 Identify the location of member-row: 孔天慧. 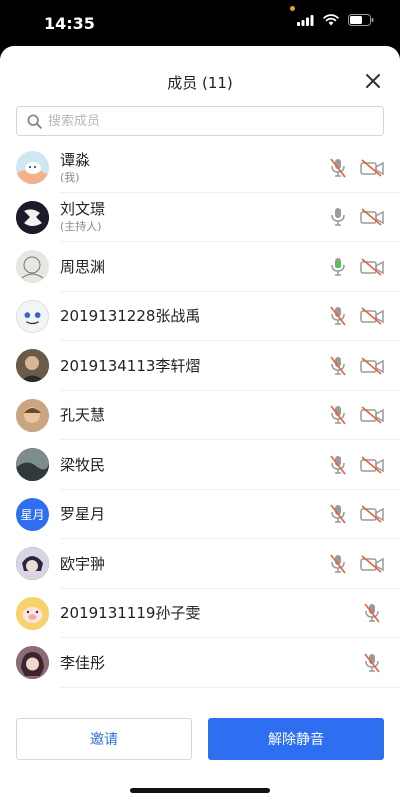
(200, 416).